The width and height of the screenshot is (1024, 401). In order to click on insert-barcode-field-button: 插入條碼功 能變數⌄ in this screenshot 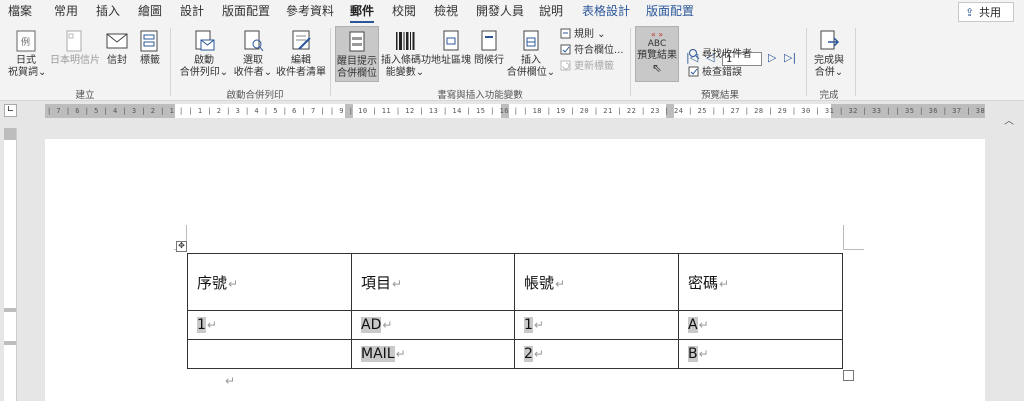, I will do `click(406, 54)`.